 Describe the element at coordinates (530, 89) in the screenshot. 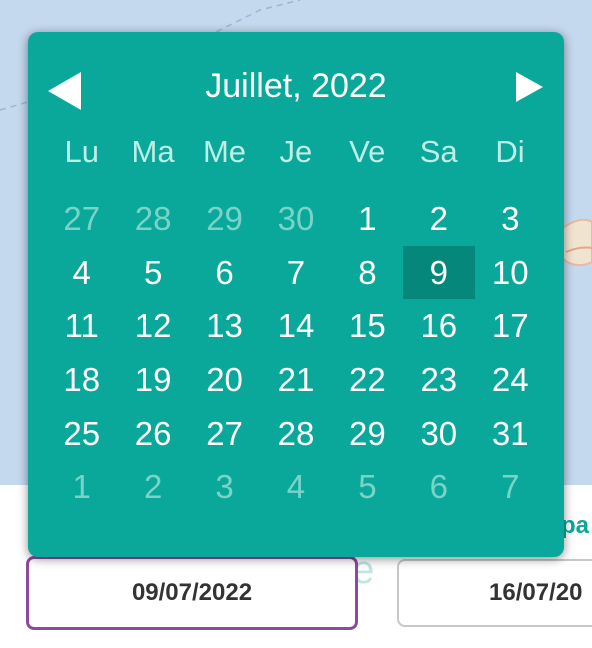

I see `triangle-right-icon` at that location.